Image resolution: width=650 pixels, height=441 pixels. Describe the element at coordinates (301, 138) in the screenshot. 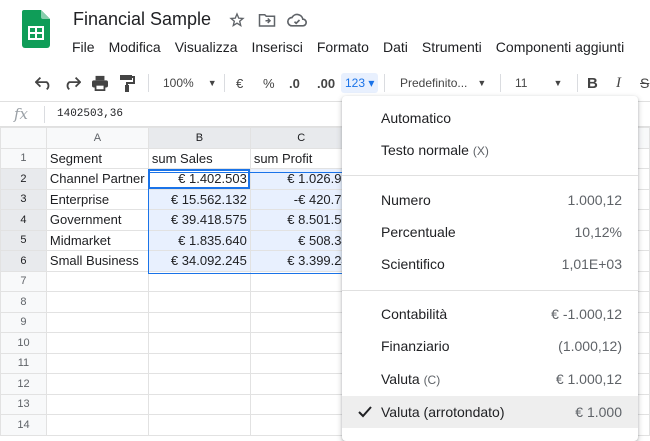

I see `column-header-c: C` at that location.